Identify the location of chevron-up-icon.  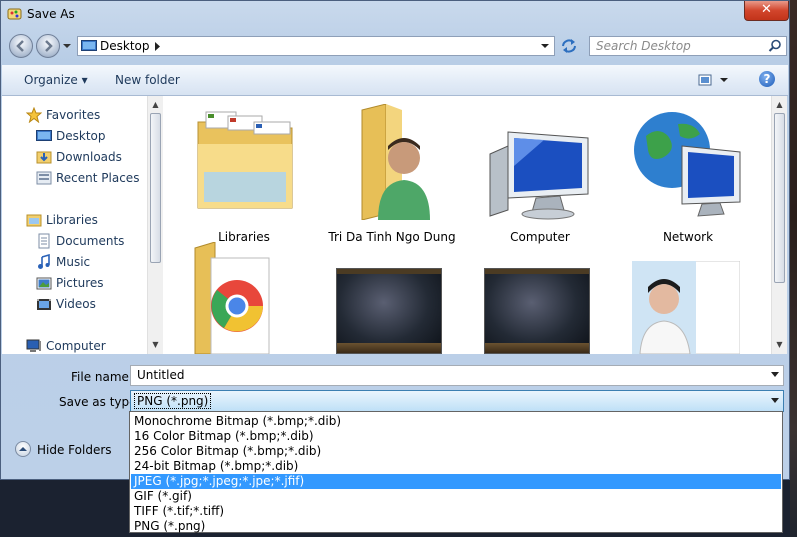
(23, 449).